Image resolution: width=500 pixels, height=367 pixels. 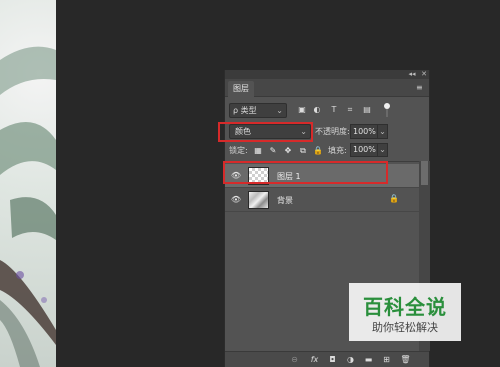 I want to click on filter-toggle, so click(x=387, y=110).